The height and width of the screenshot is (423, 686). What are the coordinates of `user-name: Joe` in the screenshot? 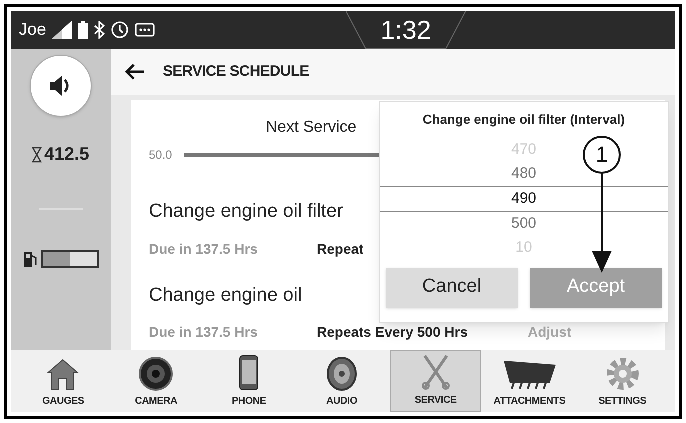 It's located at (32, 30).